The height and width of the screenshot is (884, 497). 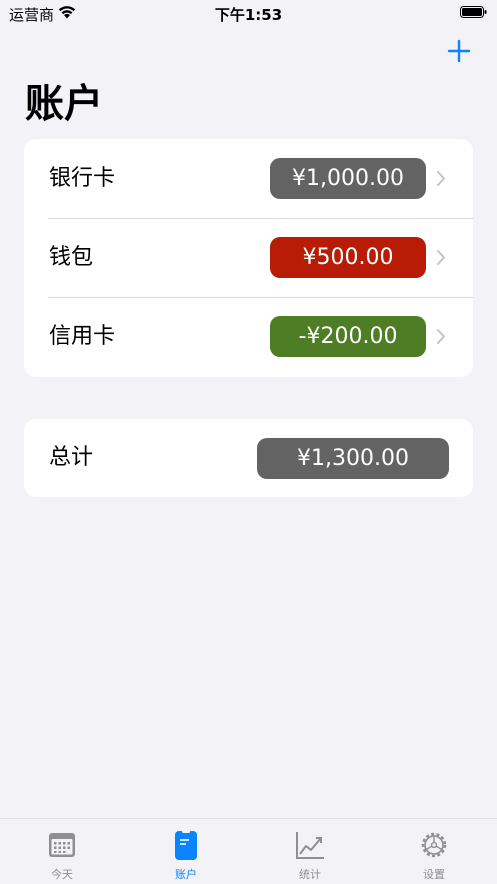 I want to click on account-row-credit-card: 信用卡 -¥200.00, so click(x=248, y=336).